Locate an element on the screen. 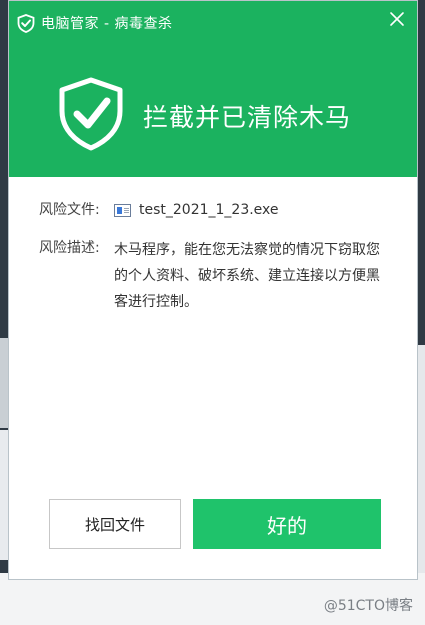 Image resolution: width=425 pixels, height=625 pixels. ok-button: 好的 is located at coordinates (287, 524).